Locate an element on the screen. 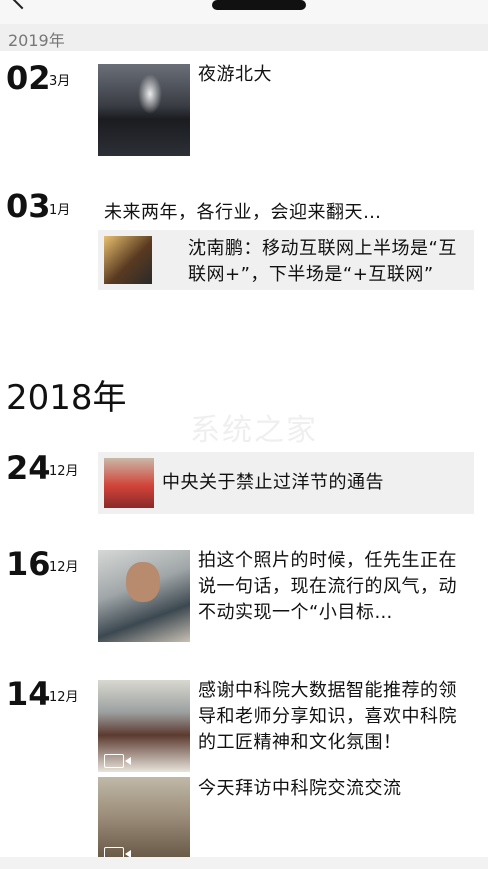 This screenshot has height=869, width=488. bottom-strip is located at coordinates (244, 863).